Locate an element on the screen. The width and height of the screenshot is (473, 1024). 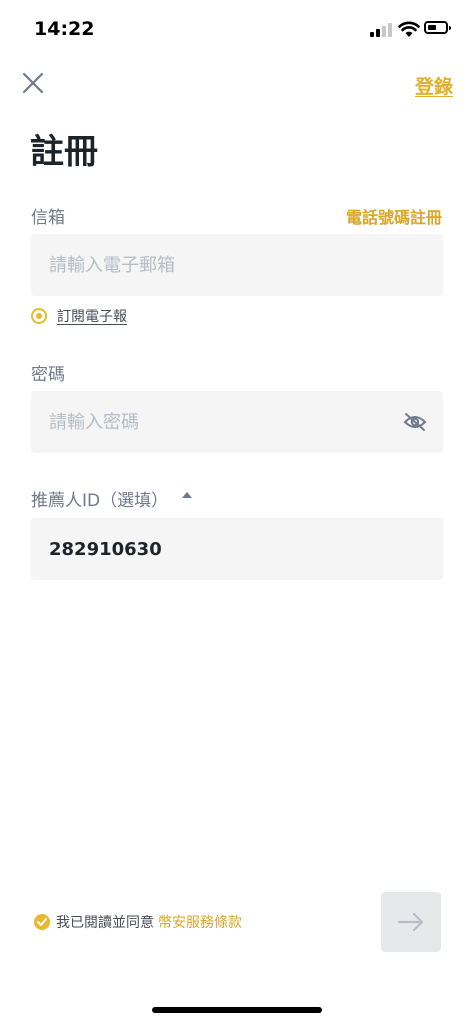
password-field-container is located at coordinates (237, 422).